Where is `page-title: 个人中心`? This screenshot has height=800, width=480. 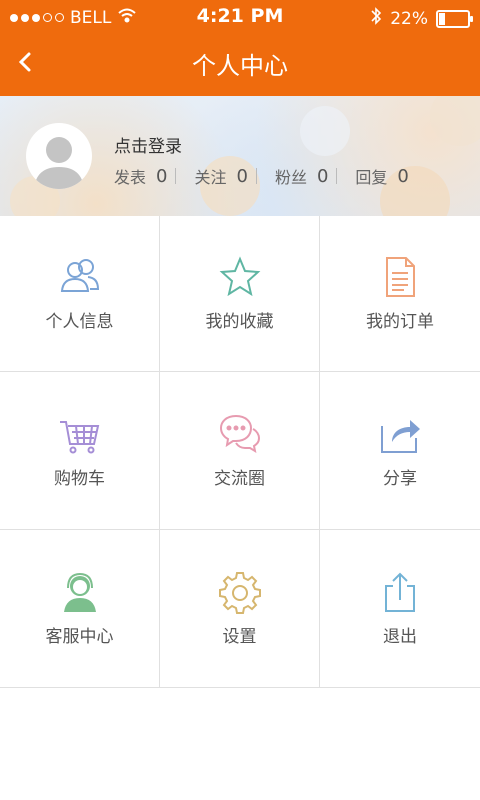
page-title: 个人中心 is located at coordinates (240, 66).